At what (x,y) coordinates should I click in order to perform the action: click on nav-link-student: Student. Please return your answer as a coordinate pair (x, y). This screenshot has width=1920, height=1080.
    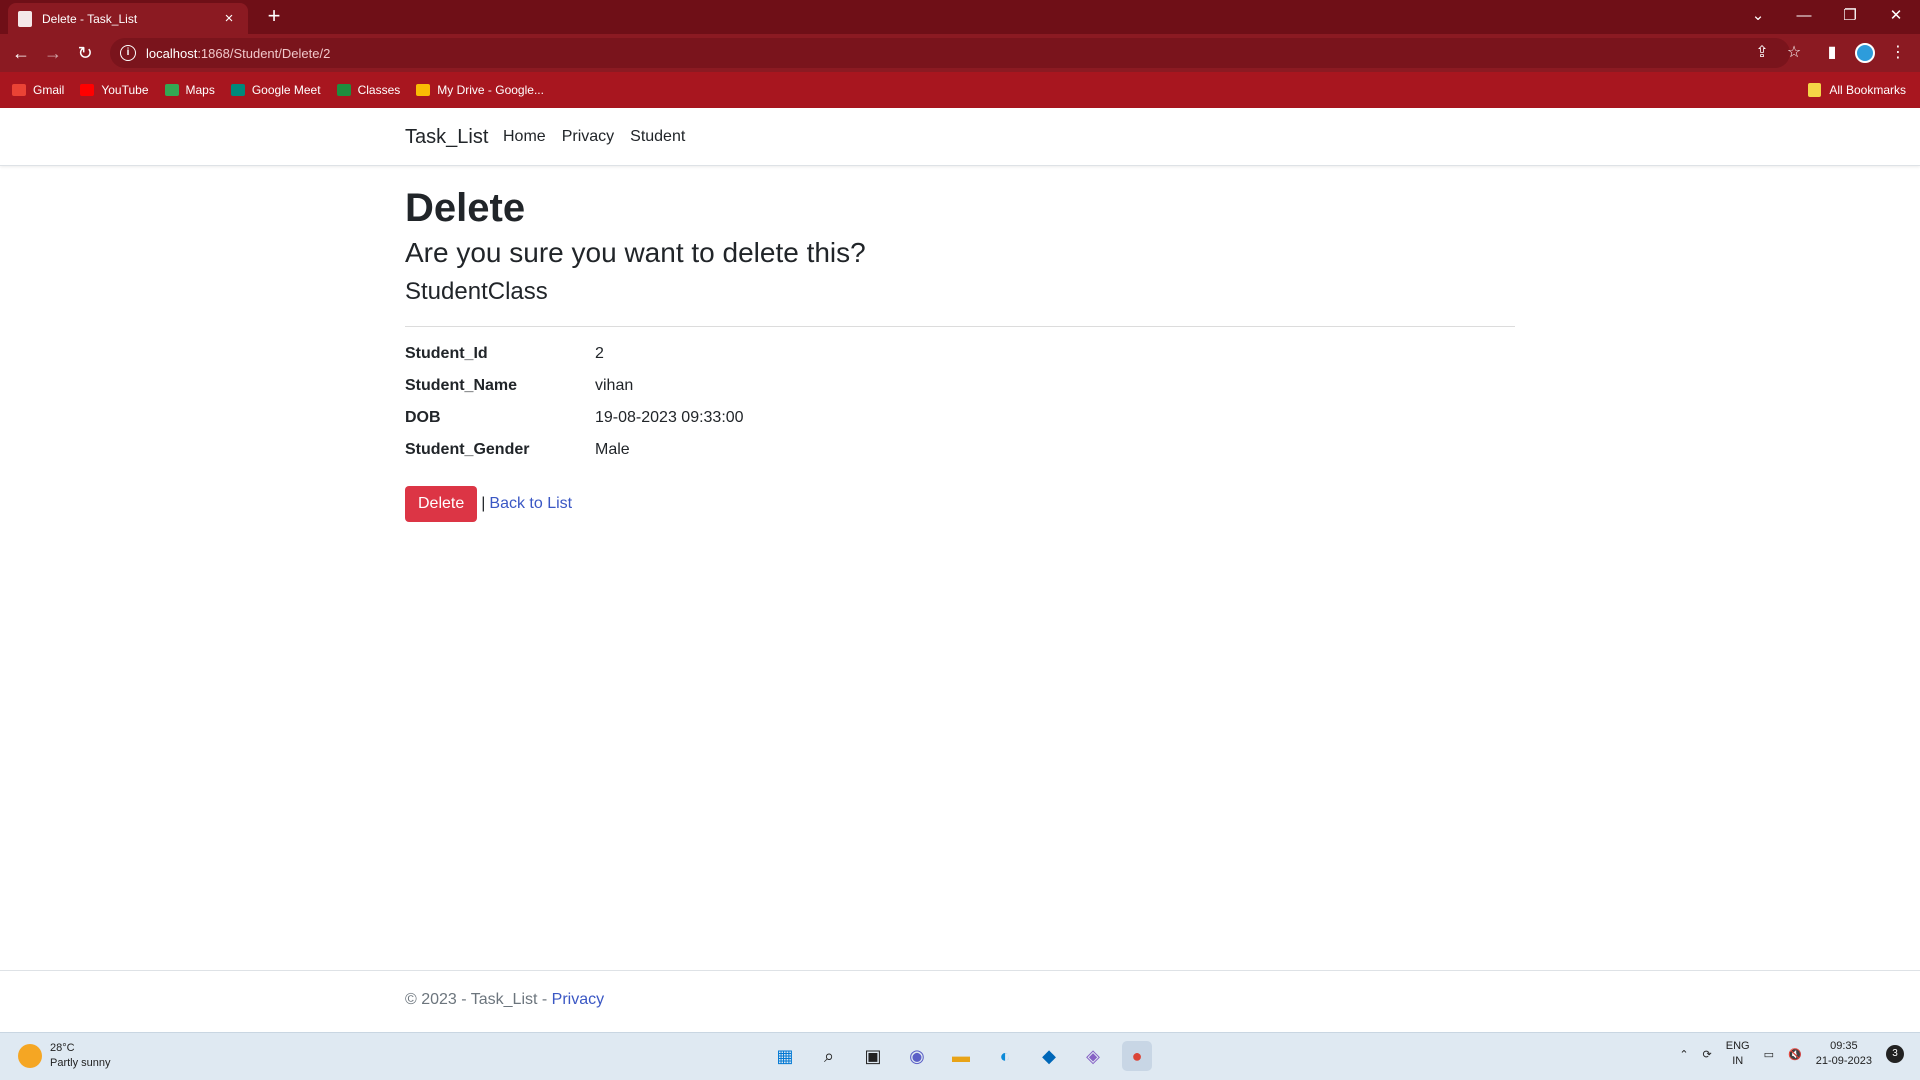
    Looking at the image, I should click on (657, 137).